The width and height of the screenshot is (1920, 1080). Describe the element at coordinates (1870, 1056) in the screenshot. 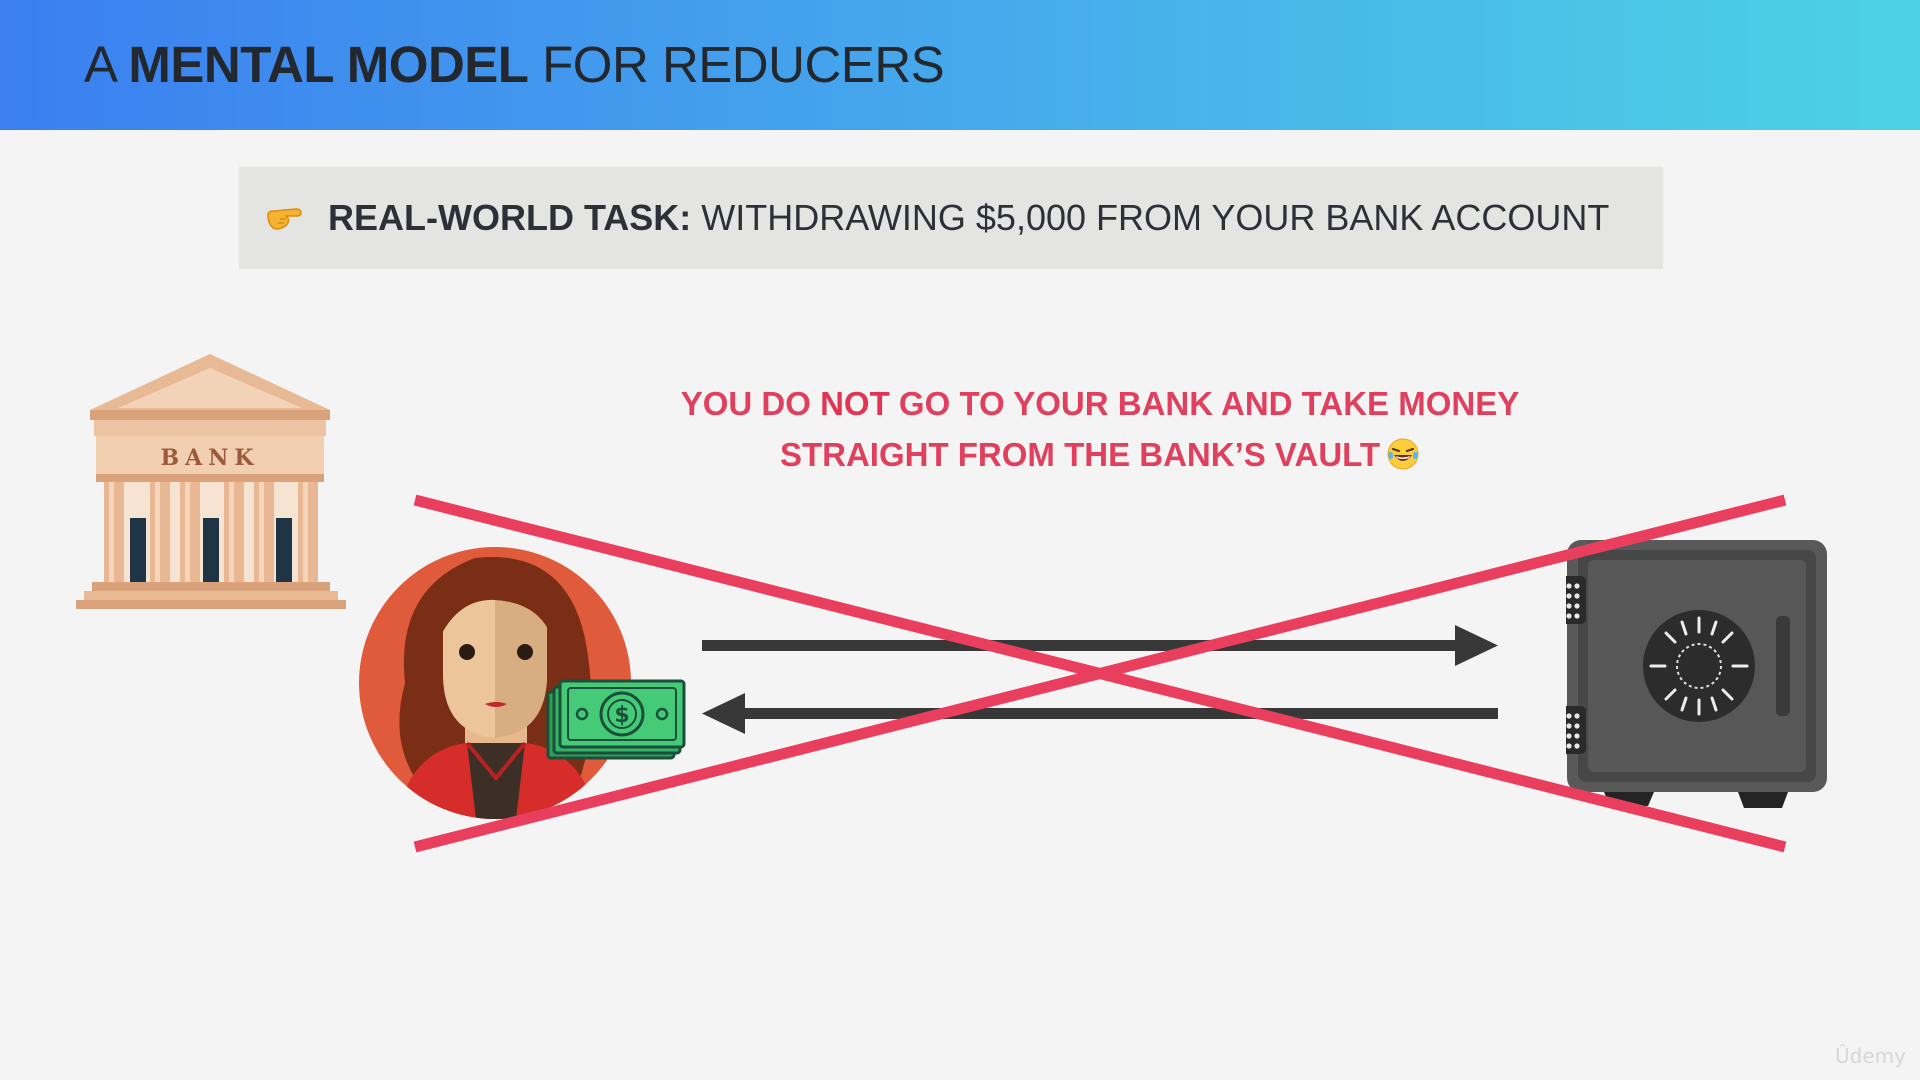

I see `udemy-watermark: Ûdemy` at that location.